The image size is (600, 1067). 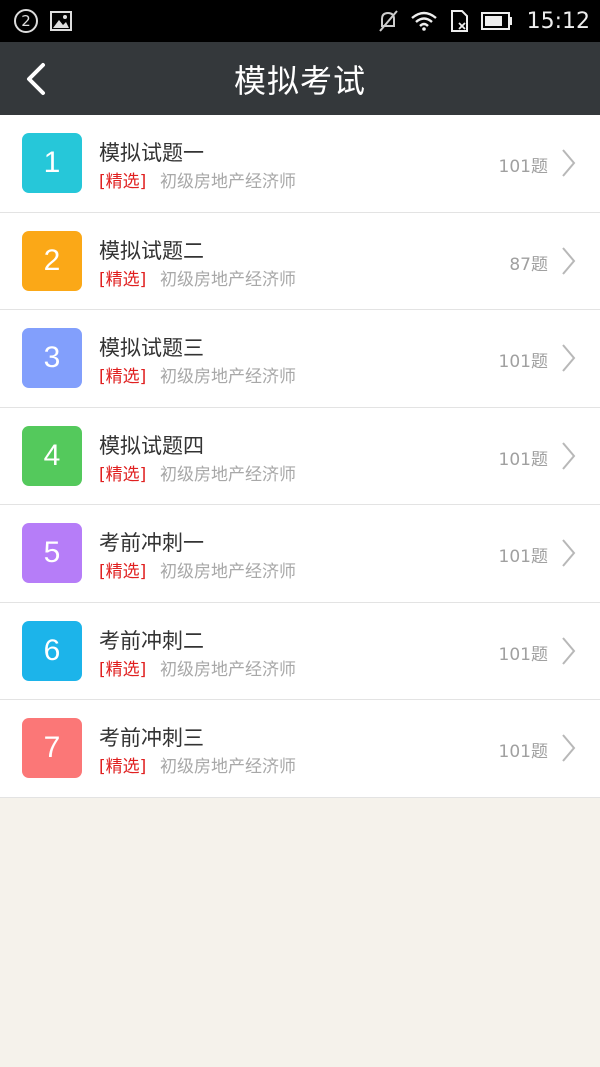 What do you see at coordinates (300, 21) in the screenshot?
I see `status-bar: 2 15:12` at bounding box center [300, 21].